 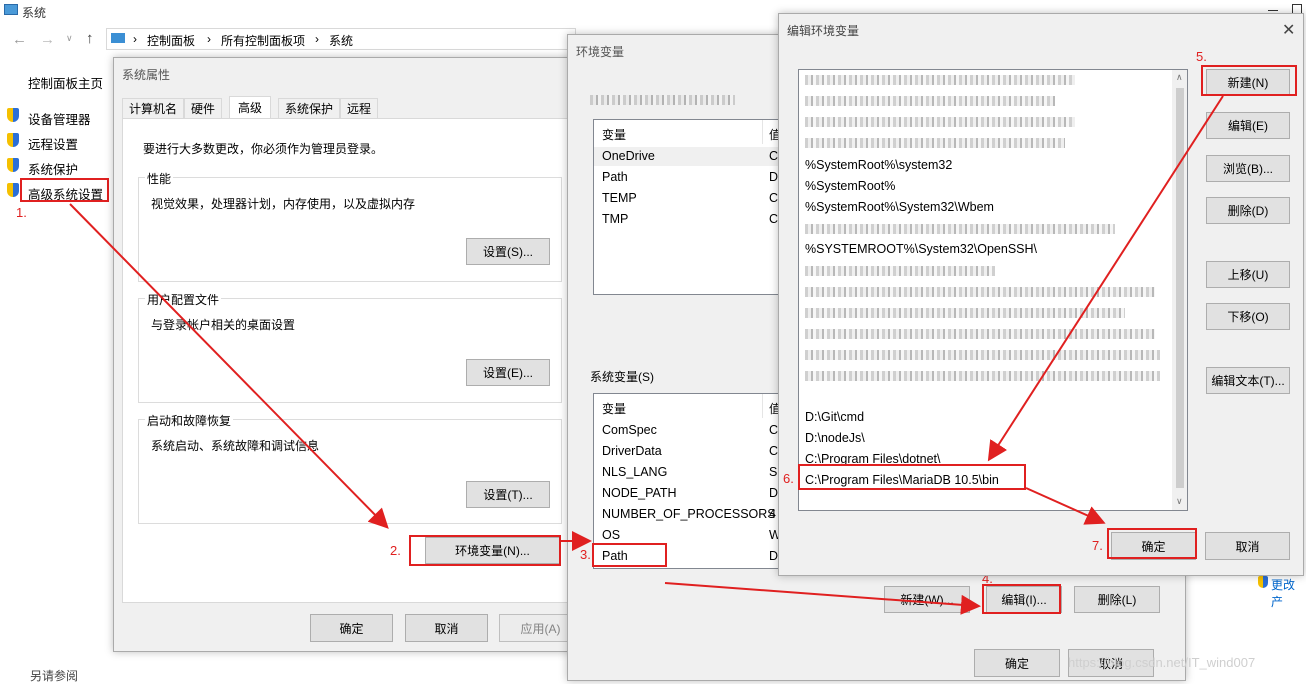 I want to click on delete-entry-button: 删除(D), so click(x=1248, y=210).